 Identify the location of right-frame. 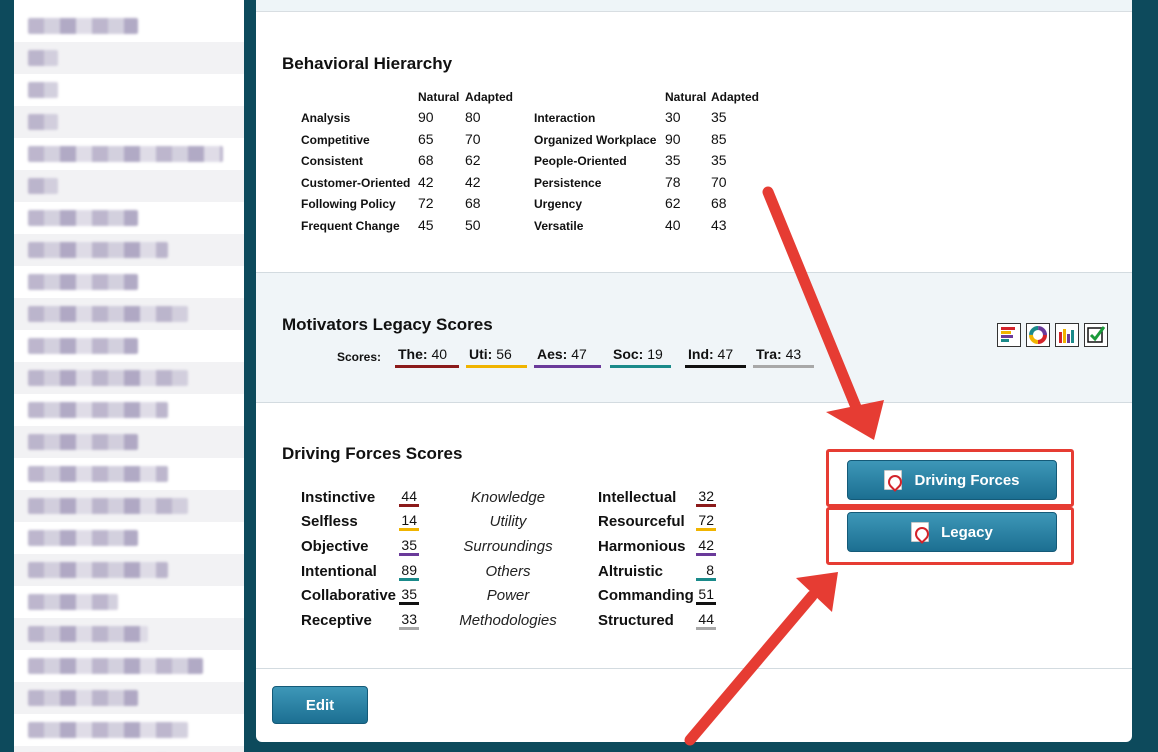
(1145, 376).